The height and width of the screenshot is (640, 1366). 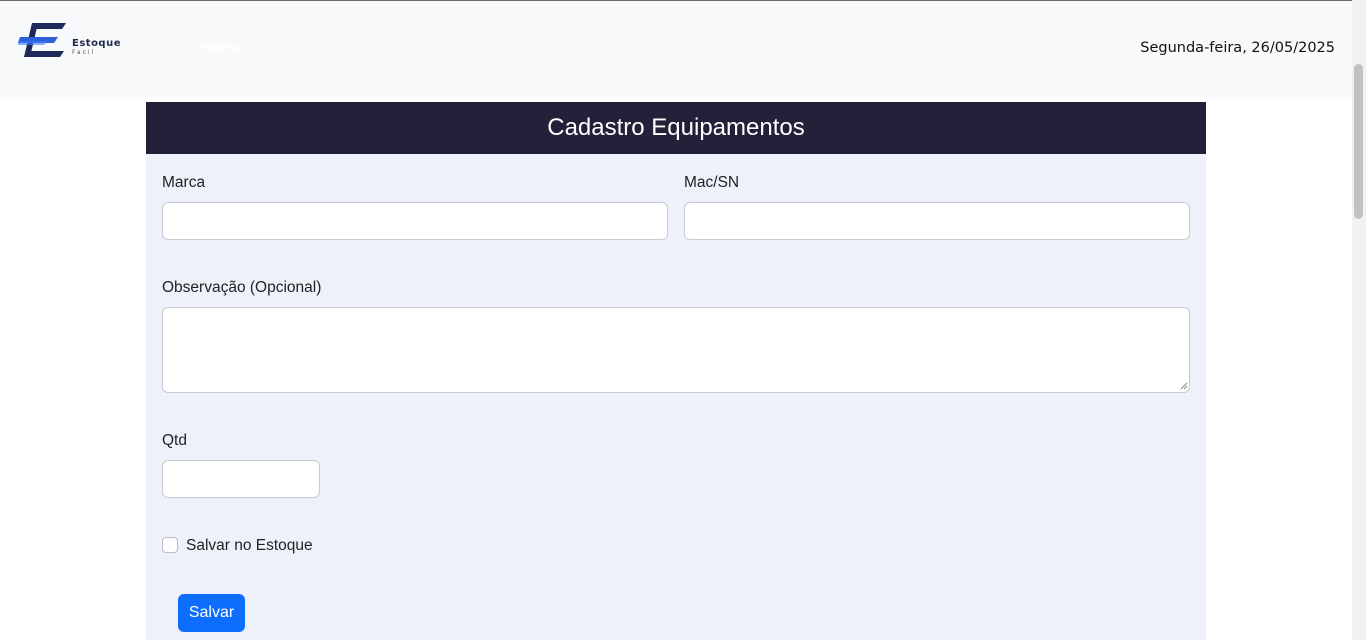 What do you see at coordinates (1237, 48) in the screenshot?
I see `current-date: Segunda-feira, 26/05/2025` at bounding box center [1237, 48].